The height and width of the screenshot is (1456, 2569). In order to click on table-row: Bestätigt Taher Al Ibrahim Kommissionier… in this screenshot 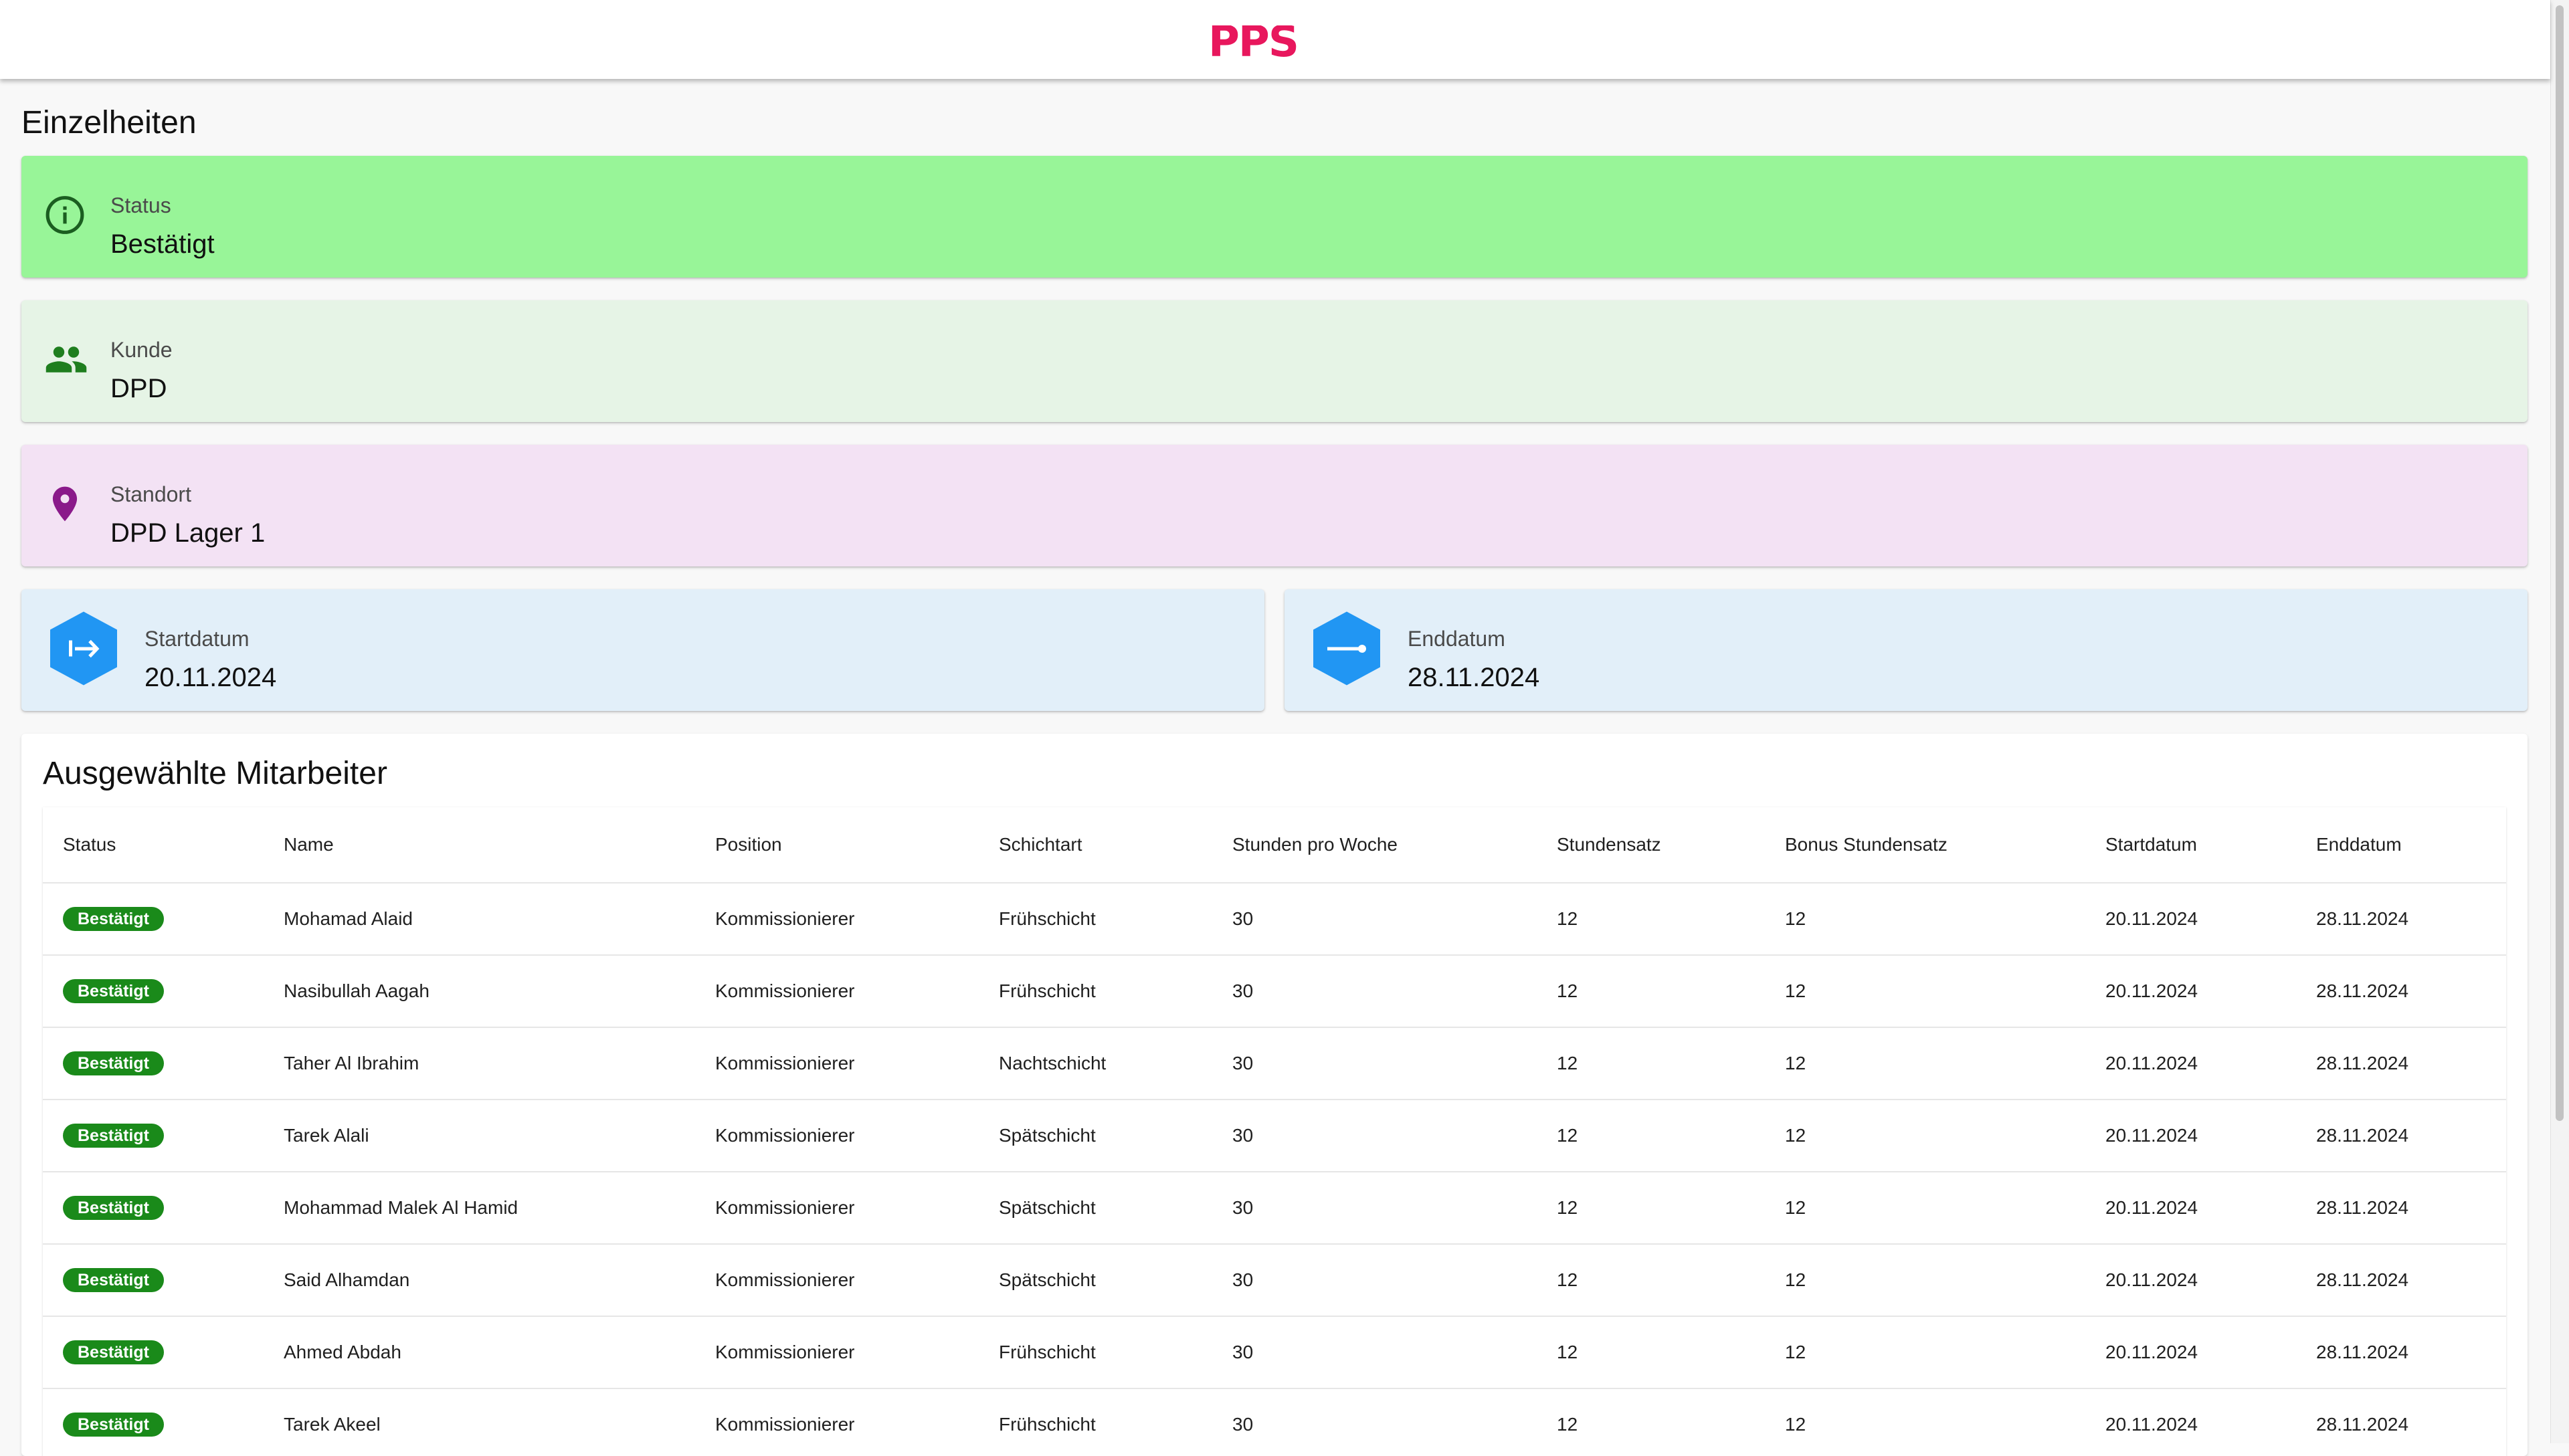, I will do `click(1274, 1063)`.